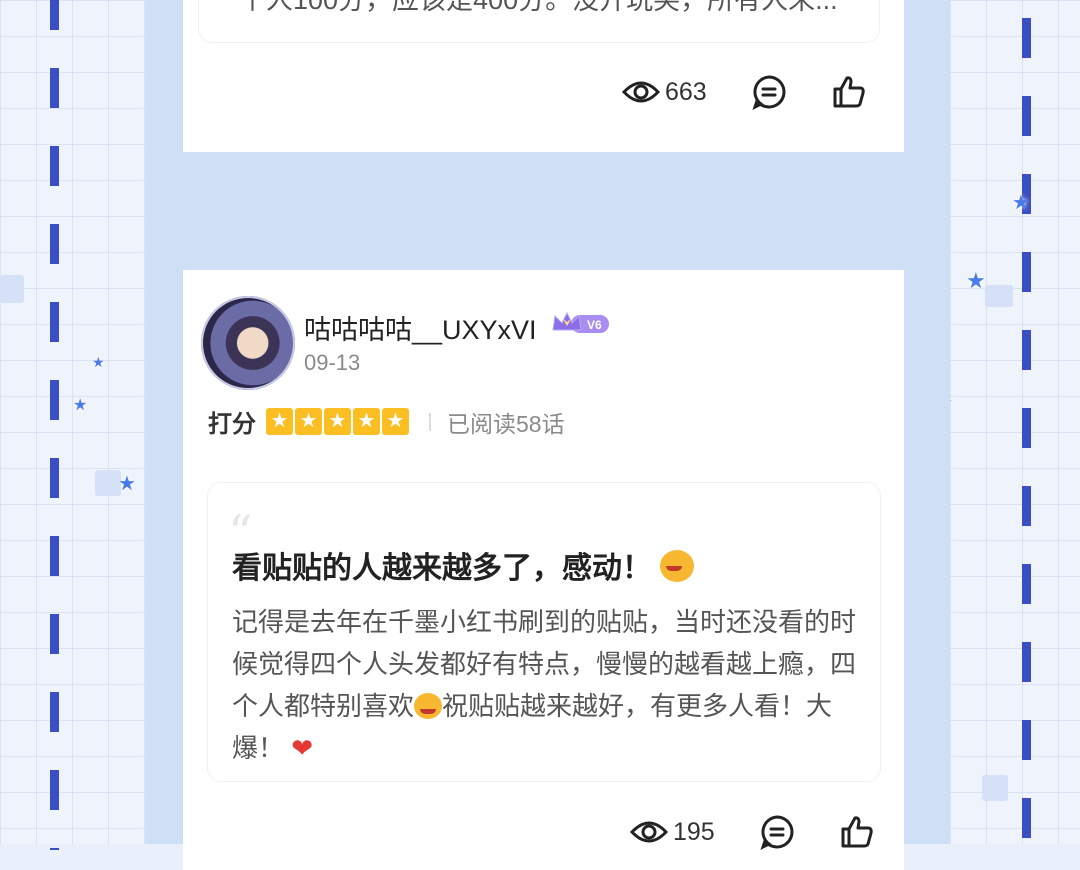 The image size is (1080, 870). Describe the element at coordinates (248, 343) in the screenshot. I see `user-avatar` at that location.